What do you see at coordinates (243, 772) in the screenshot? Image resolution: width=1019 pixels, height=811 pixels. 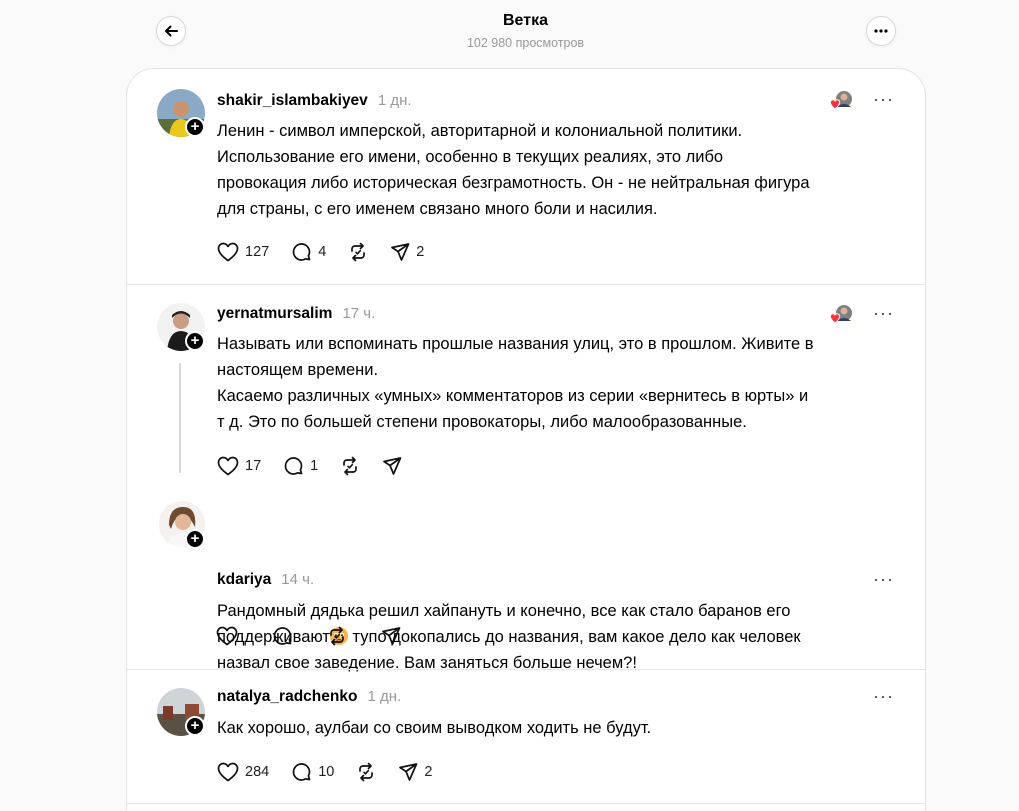 I see `like-button: 284` at bounding box center [243, 772].